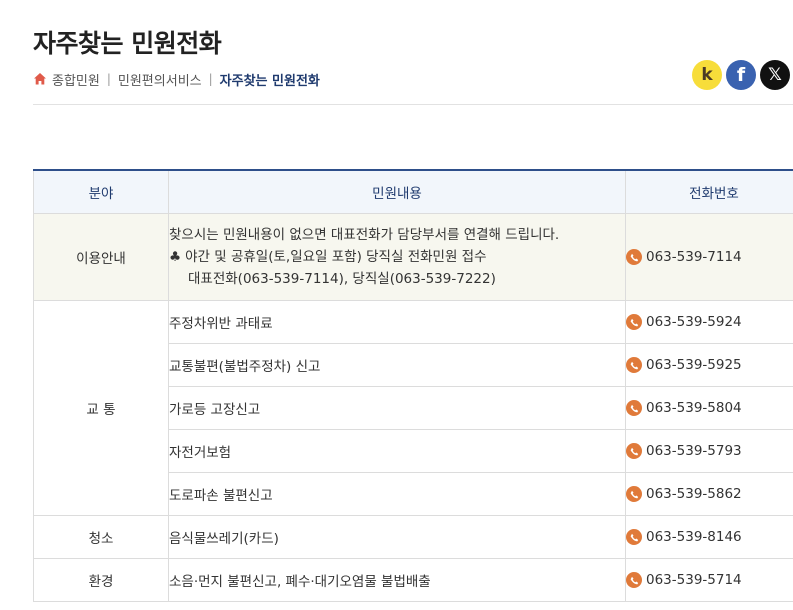 This screenshot has height=610, width=793. I want to click on phone-cell: 063-539-5793, so click(709, 451).